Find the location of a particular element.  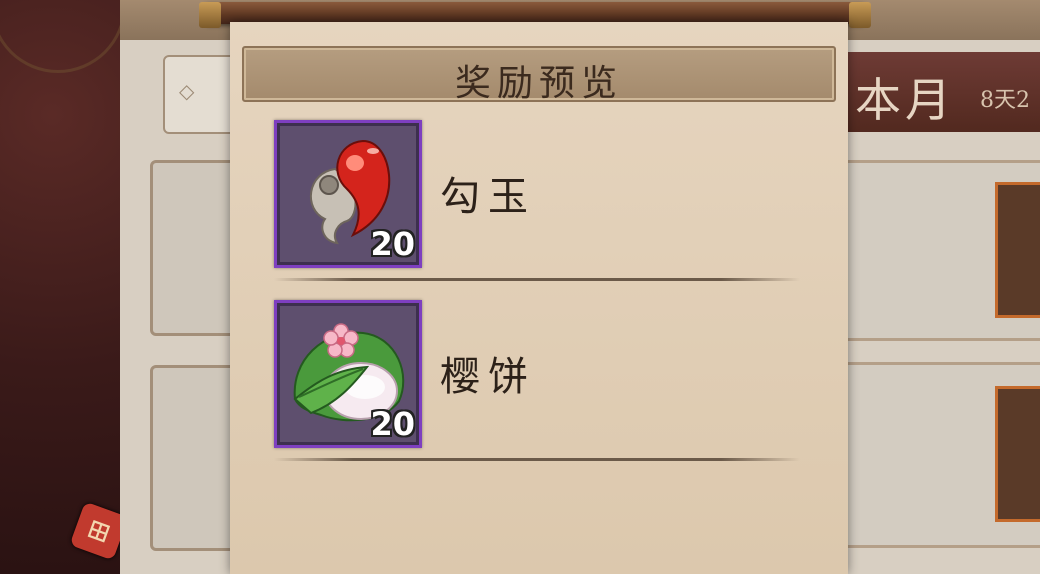

month-label: 本月 is located at coordinates (905, 100).